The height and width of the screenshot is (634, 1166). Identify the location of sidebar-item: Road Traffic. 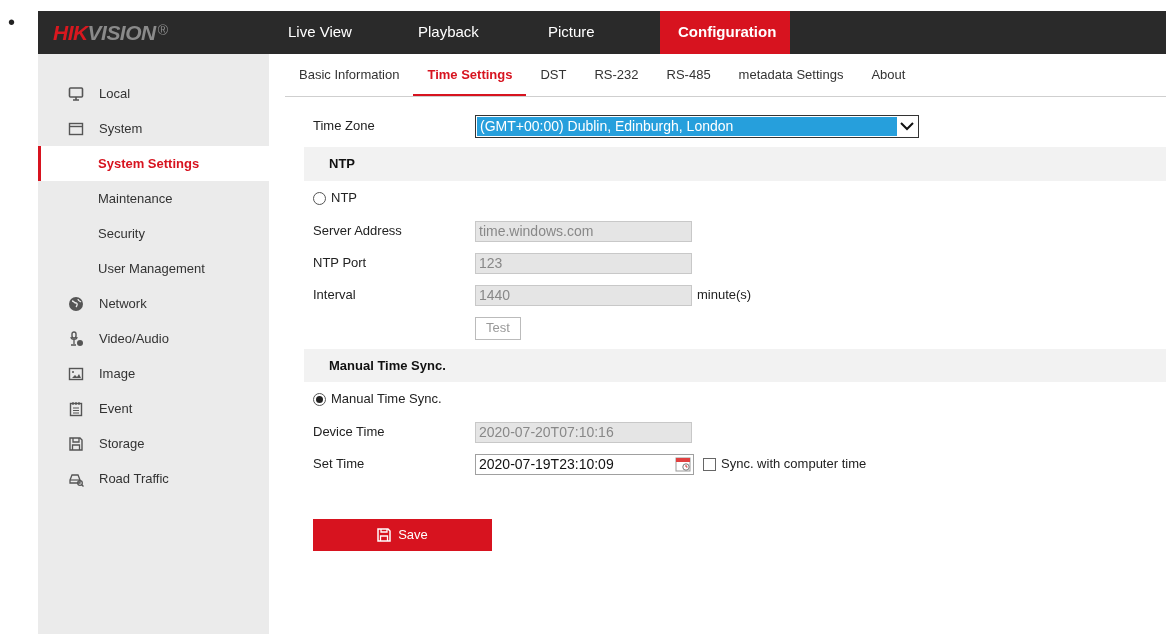
(153, 478).